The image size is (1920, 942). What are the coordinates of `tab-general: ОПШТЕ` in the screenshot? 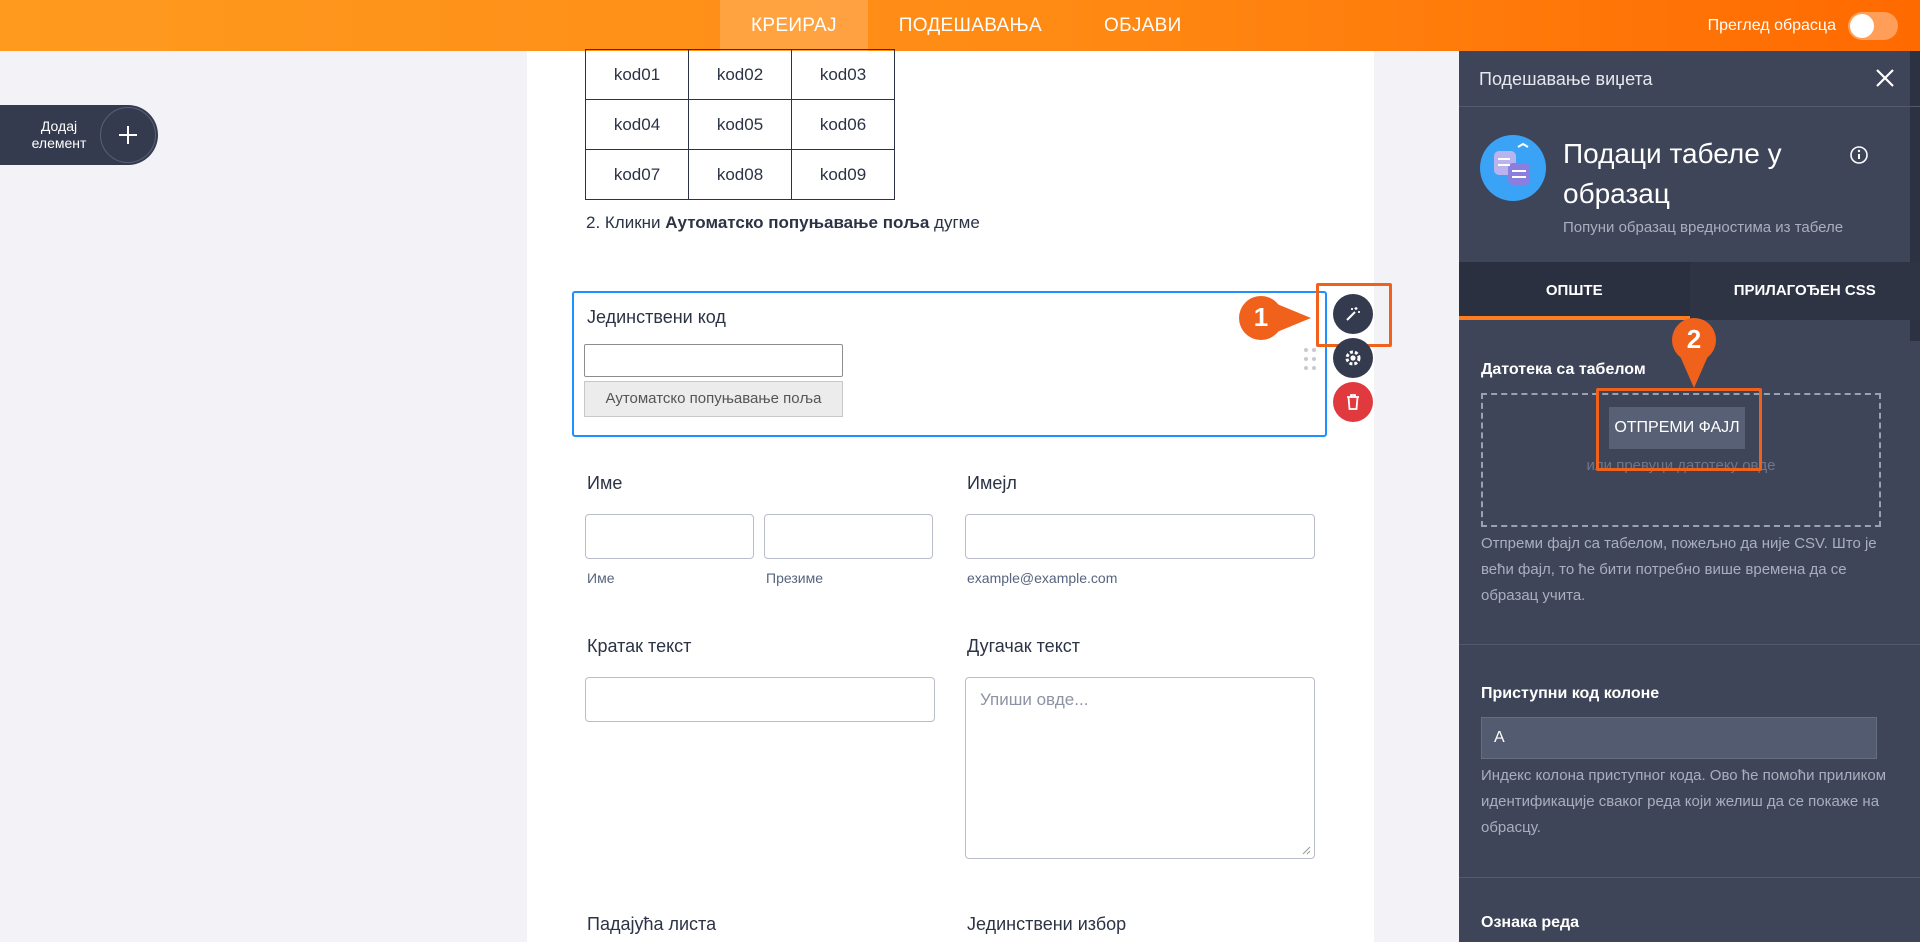 It's located at (1574, 291).